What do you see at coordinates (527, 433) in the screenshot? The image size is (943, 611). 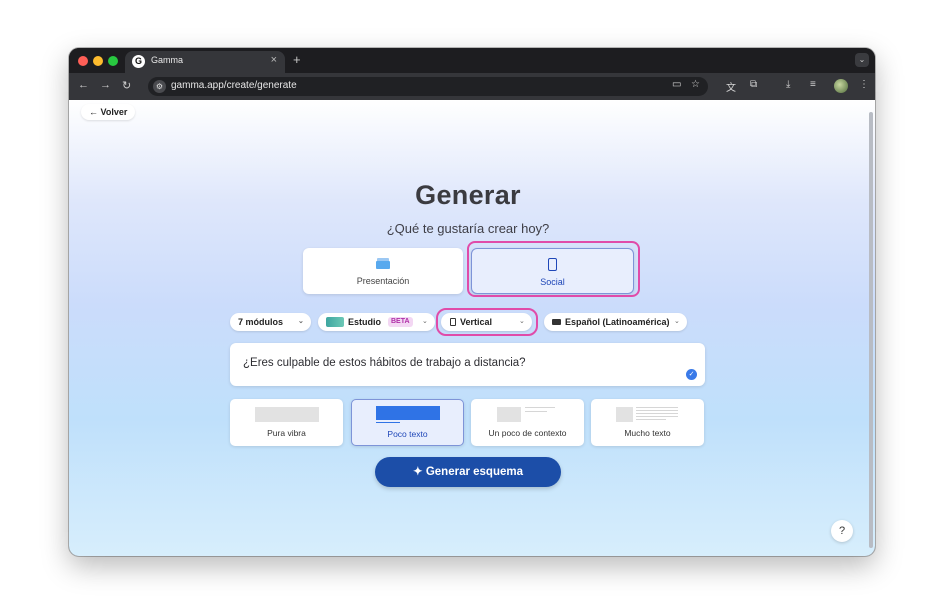 I see `density-label: Un poco de contexto` at bounding box center [527, 433].